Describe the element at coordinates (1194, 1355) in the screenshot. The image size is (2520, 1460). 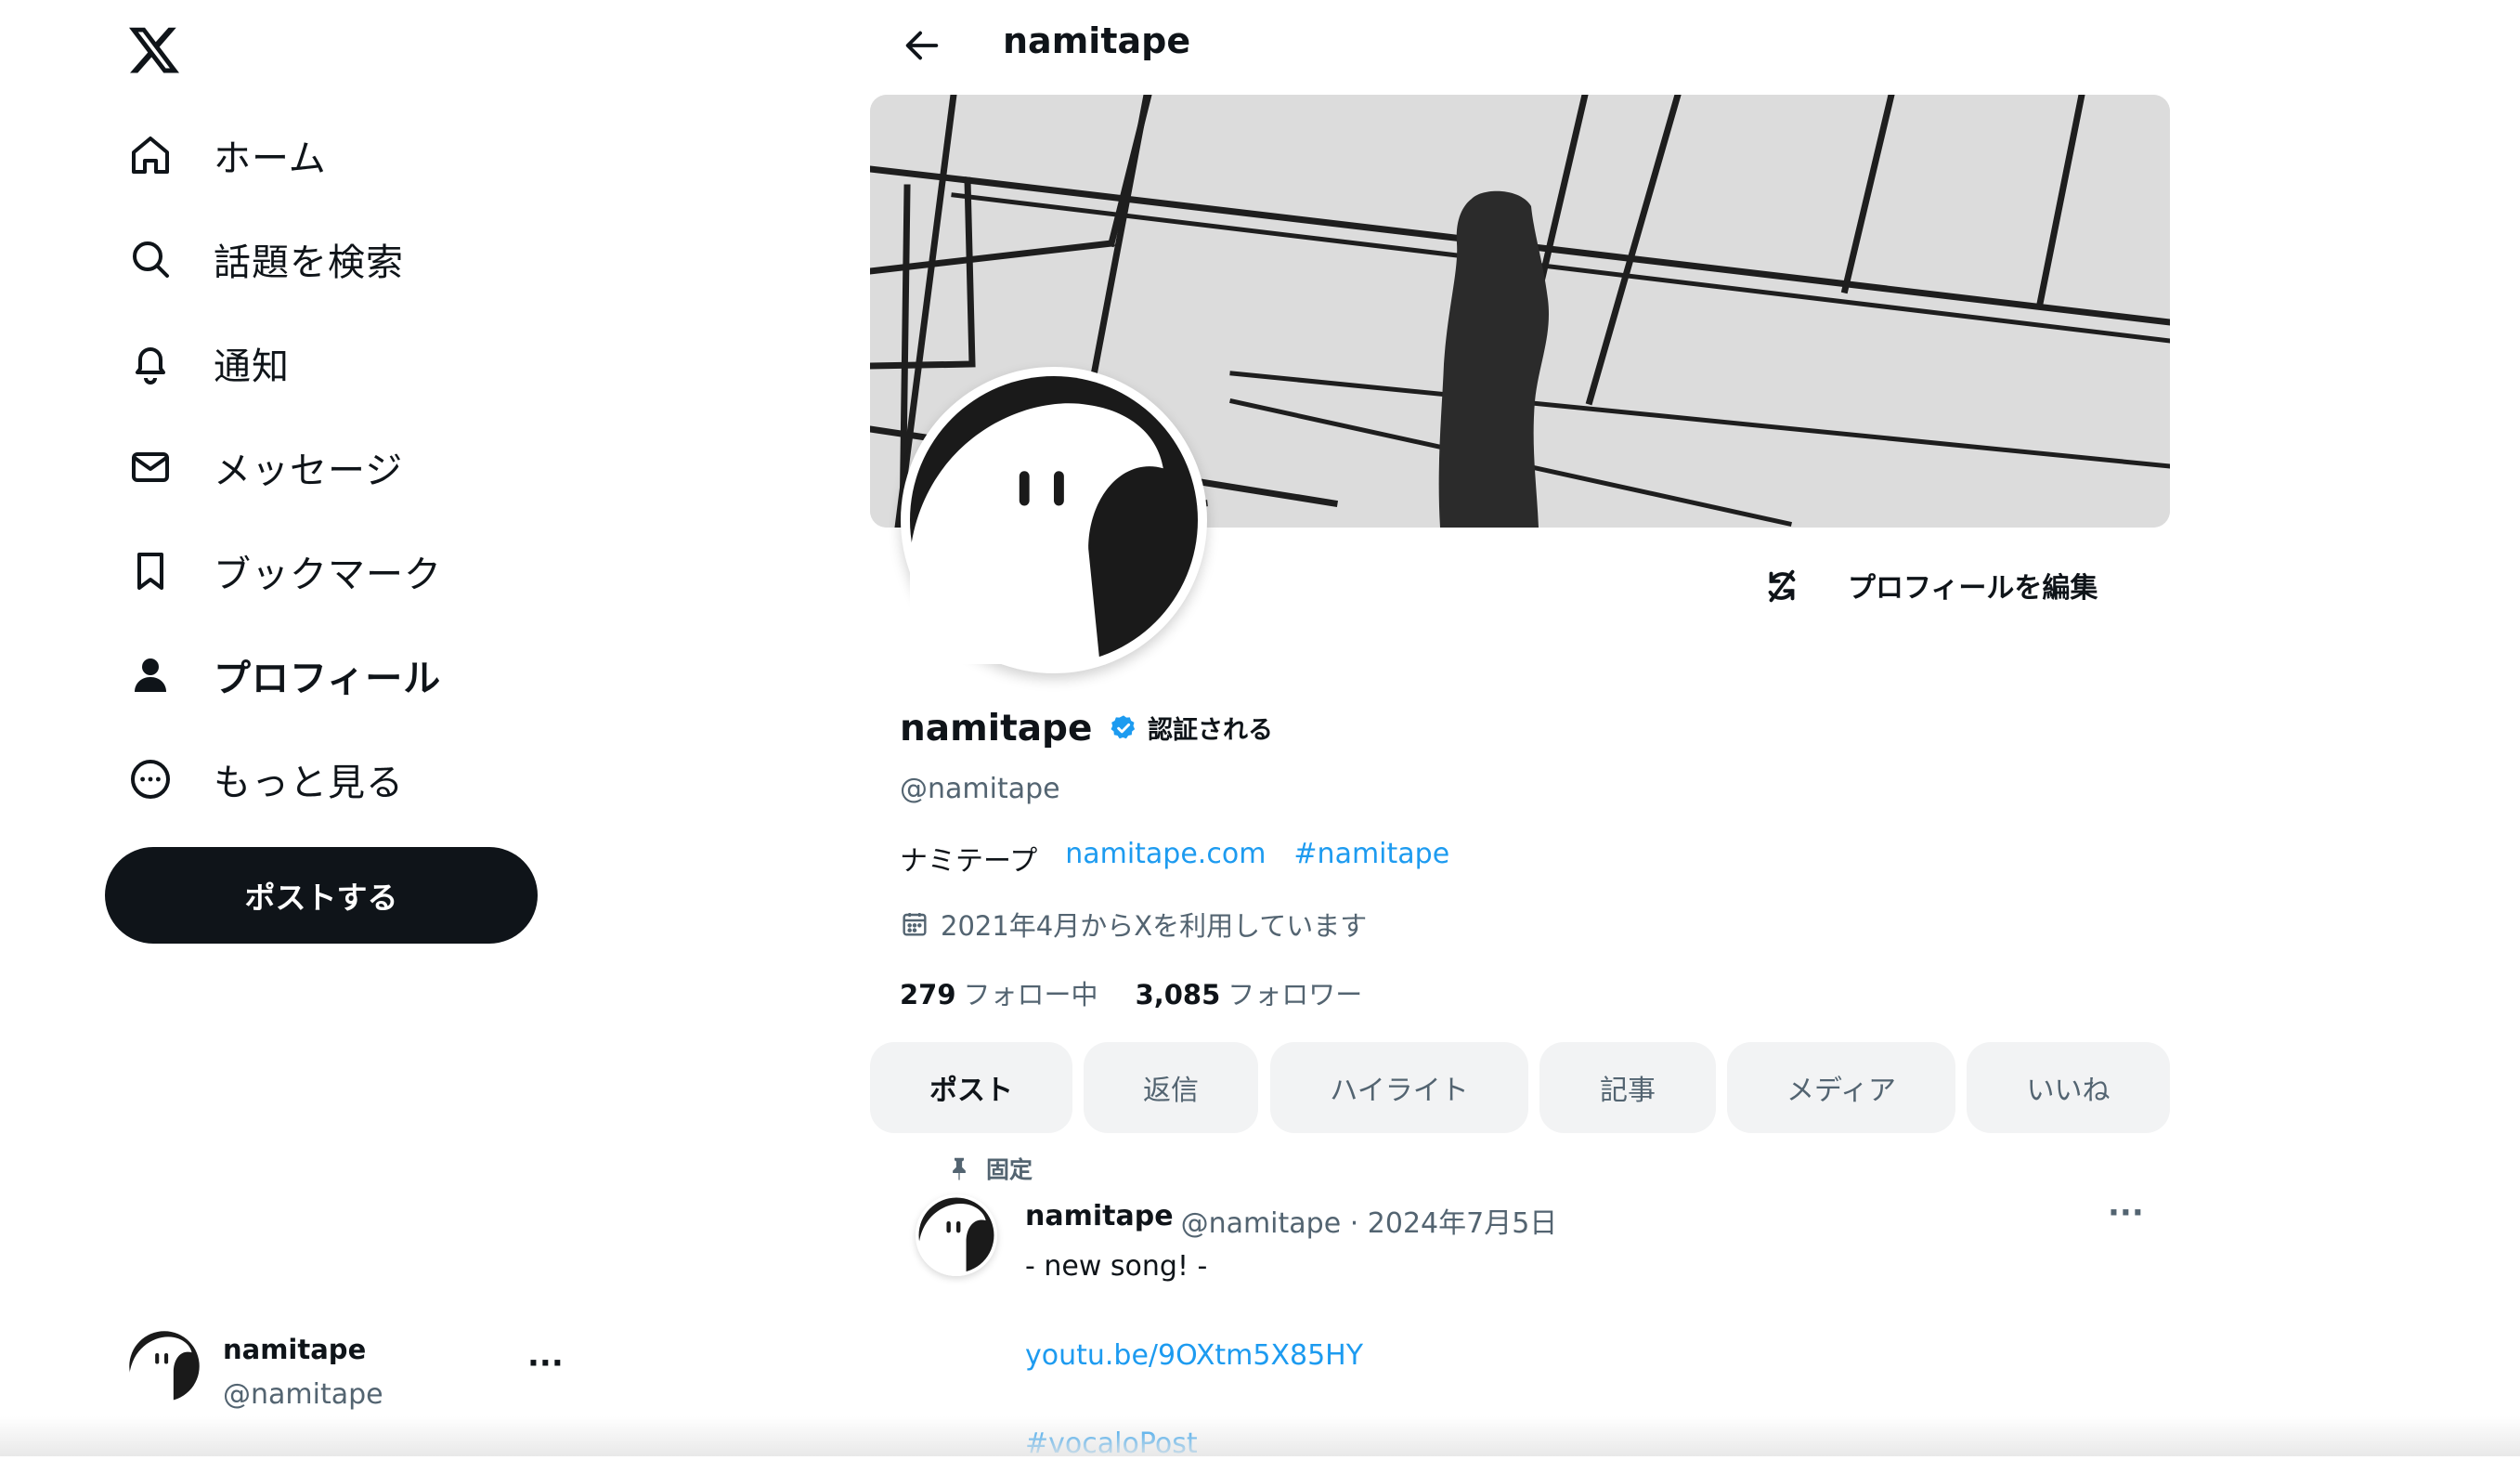
I see `post-link: youtu.be/9OXtm5X85HY` at that location.